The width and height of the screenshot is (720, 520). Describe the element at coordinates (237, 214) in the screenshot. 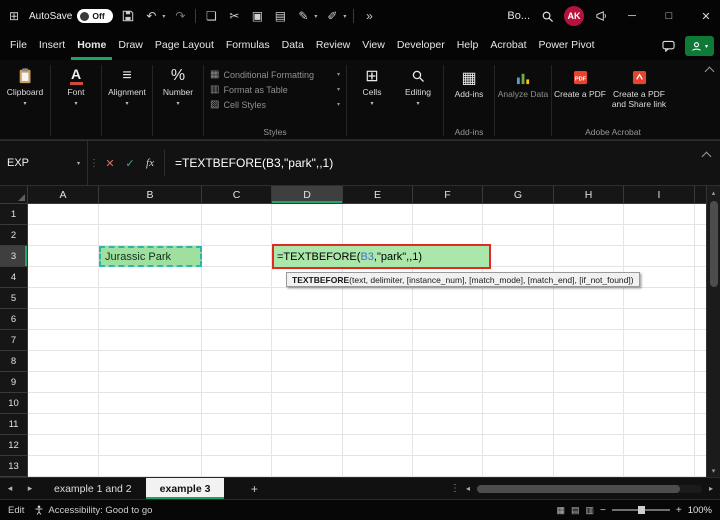

I see `cell-C1` at that location.